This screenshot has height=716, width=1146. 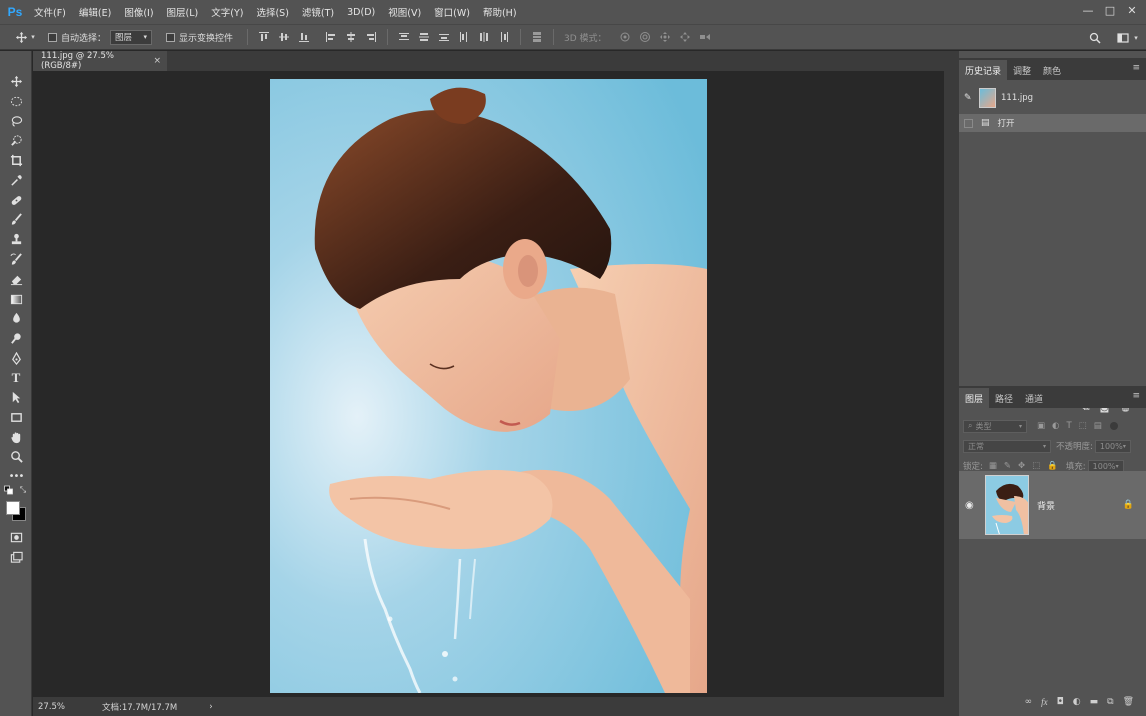 I want to click on document-tab: 111.jpg @ 27.5%(RGB/8#) ×, so click(x=100, y=61).